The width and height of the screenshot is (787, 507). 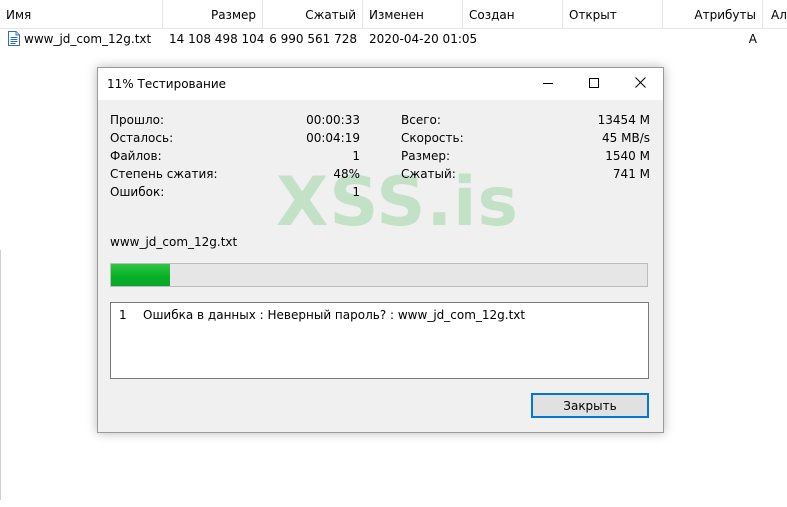 What do you see at coordinates (140, 275) in the screenshot?
I see `progress-bar-fill` at bounding box center [140, 275].